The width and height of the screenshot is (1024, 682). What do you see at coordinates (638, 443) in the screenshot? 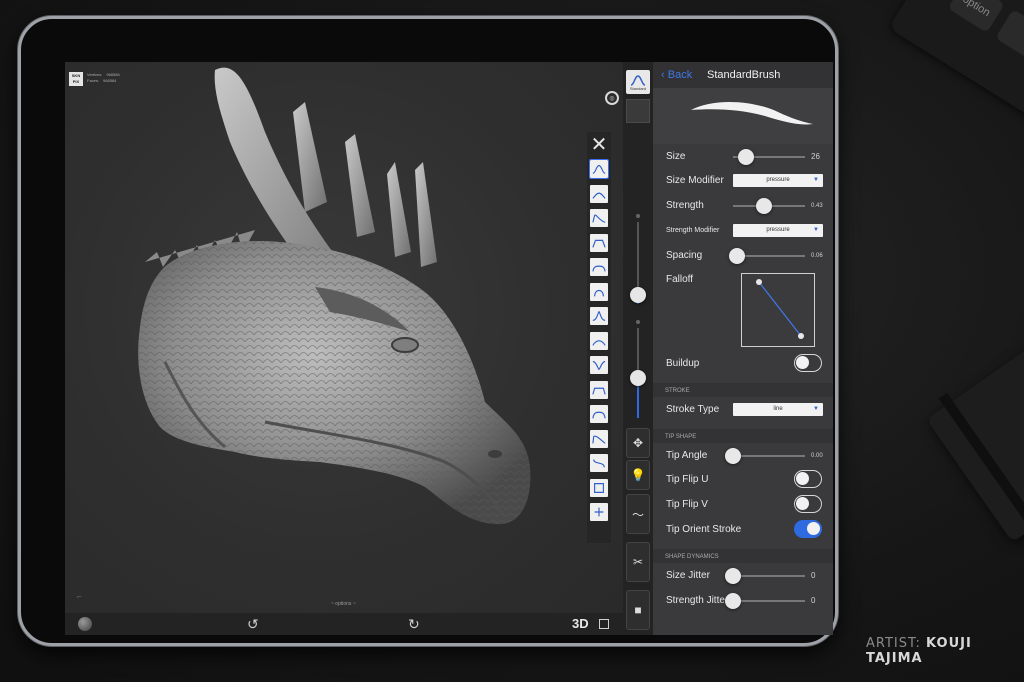
I see `move-tool-button: ✥` at bounding box center [638, 443].